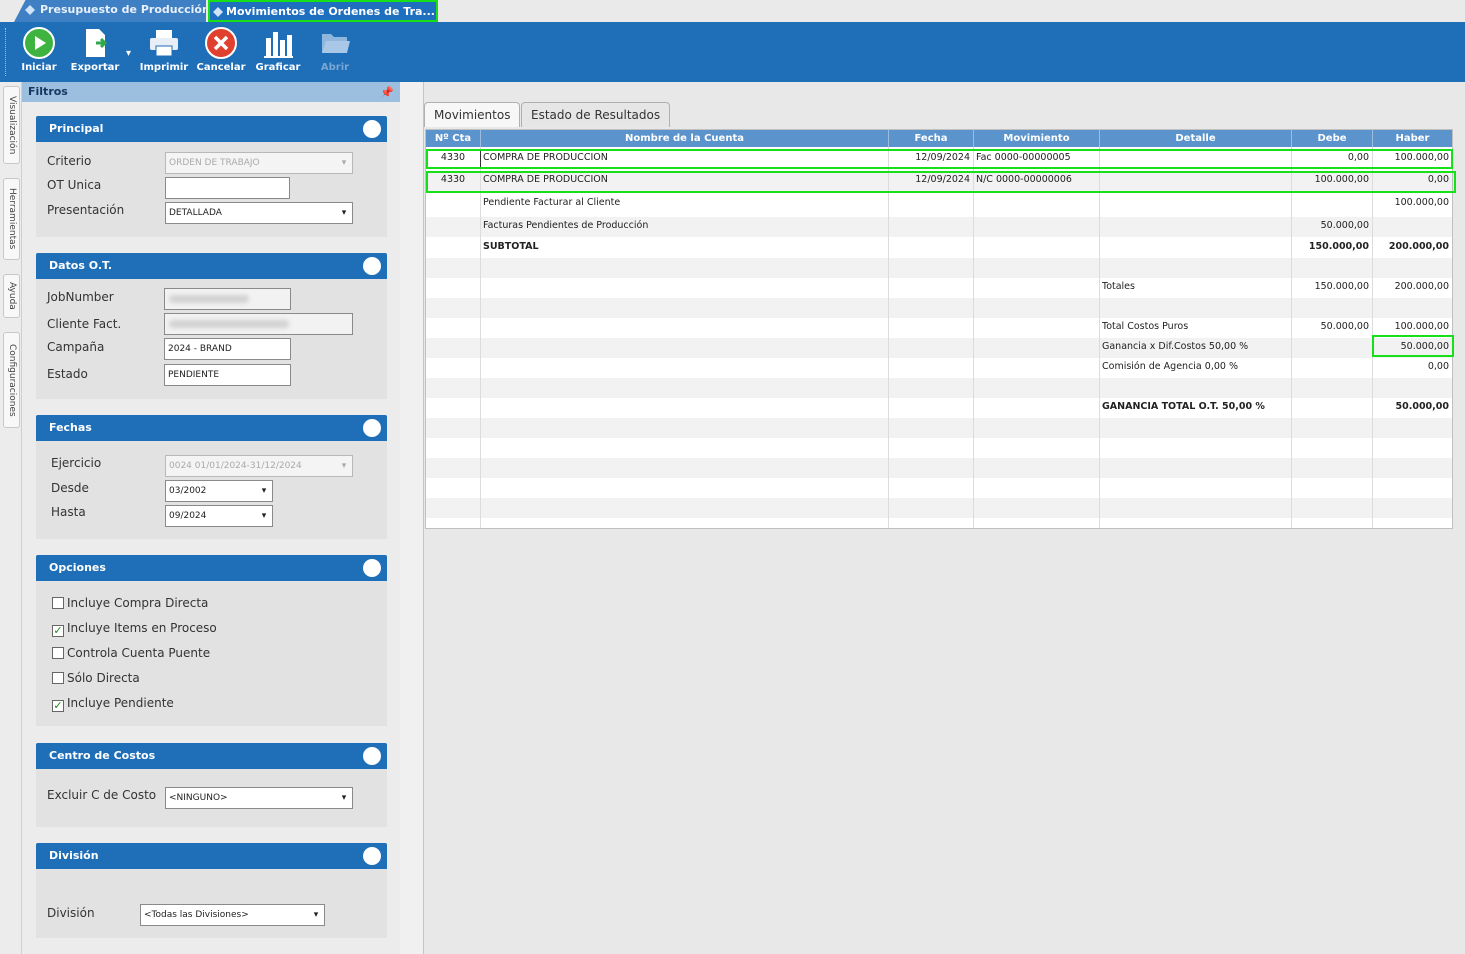 The image size is (1465, 954). I want to click on column-header-movimiento: Movimiento, so click(1037, 138).